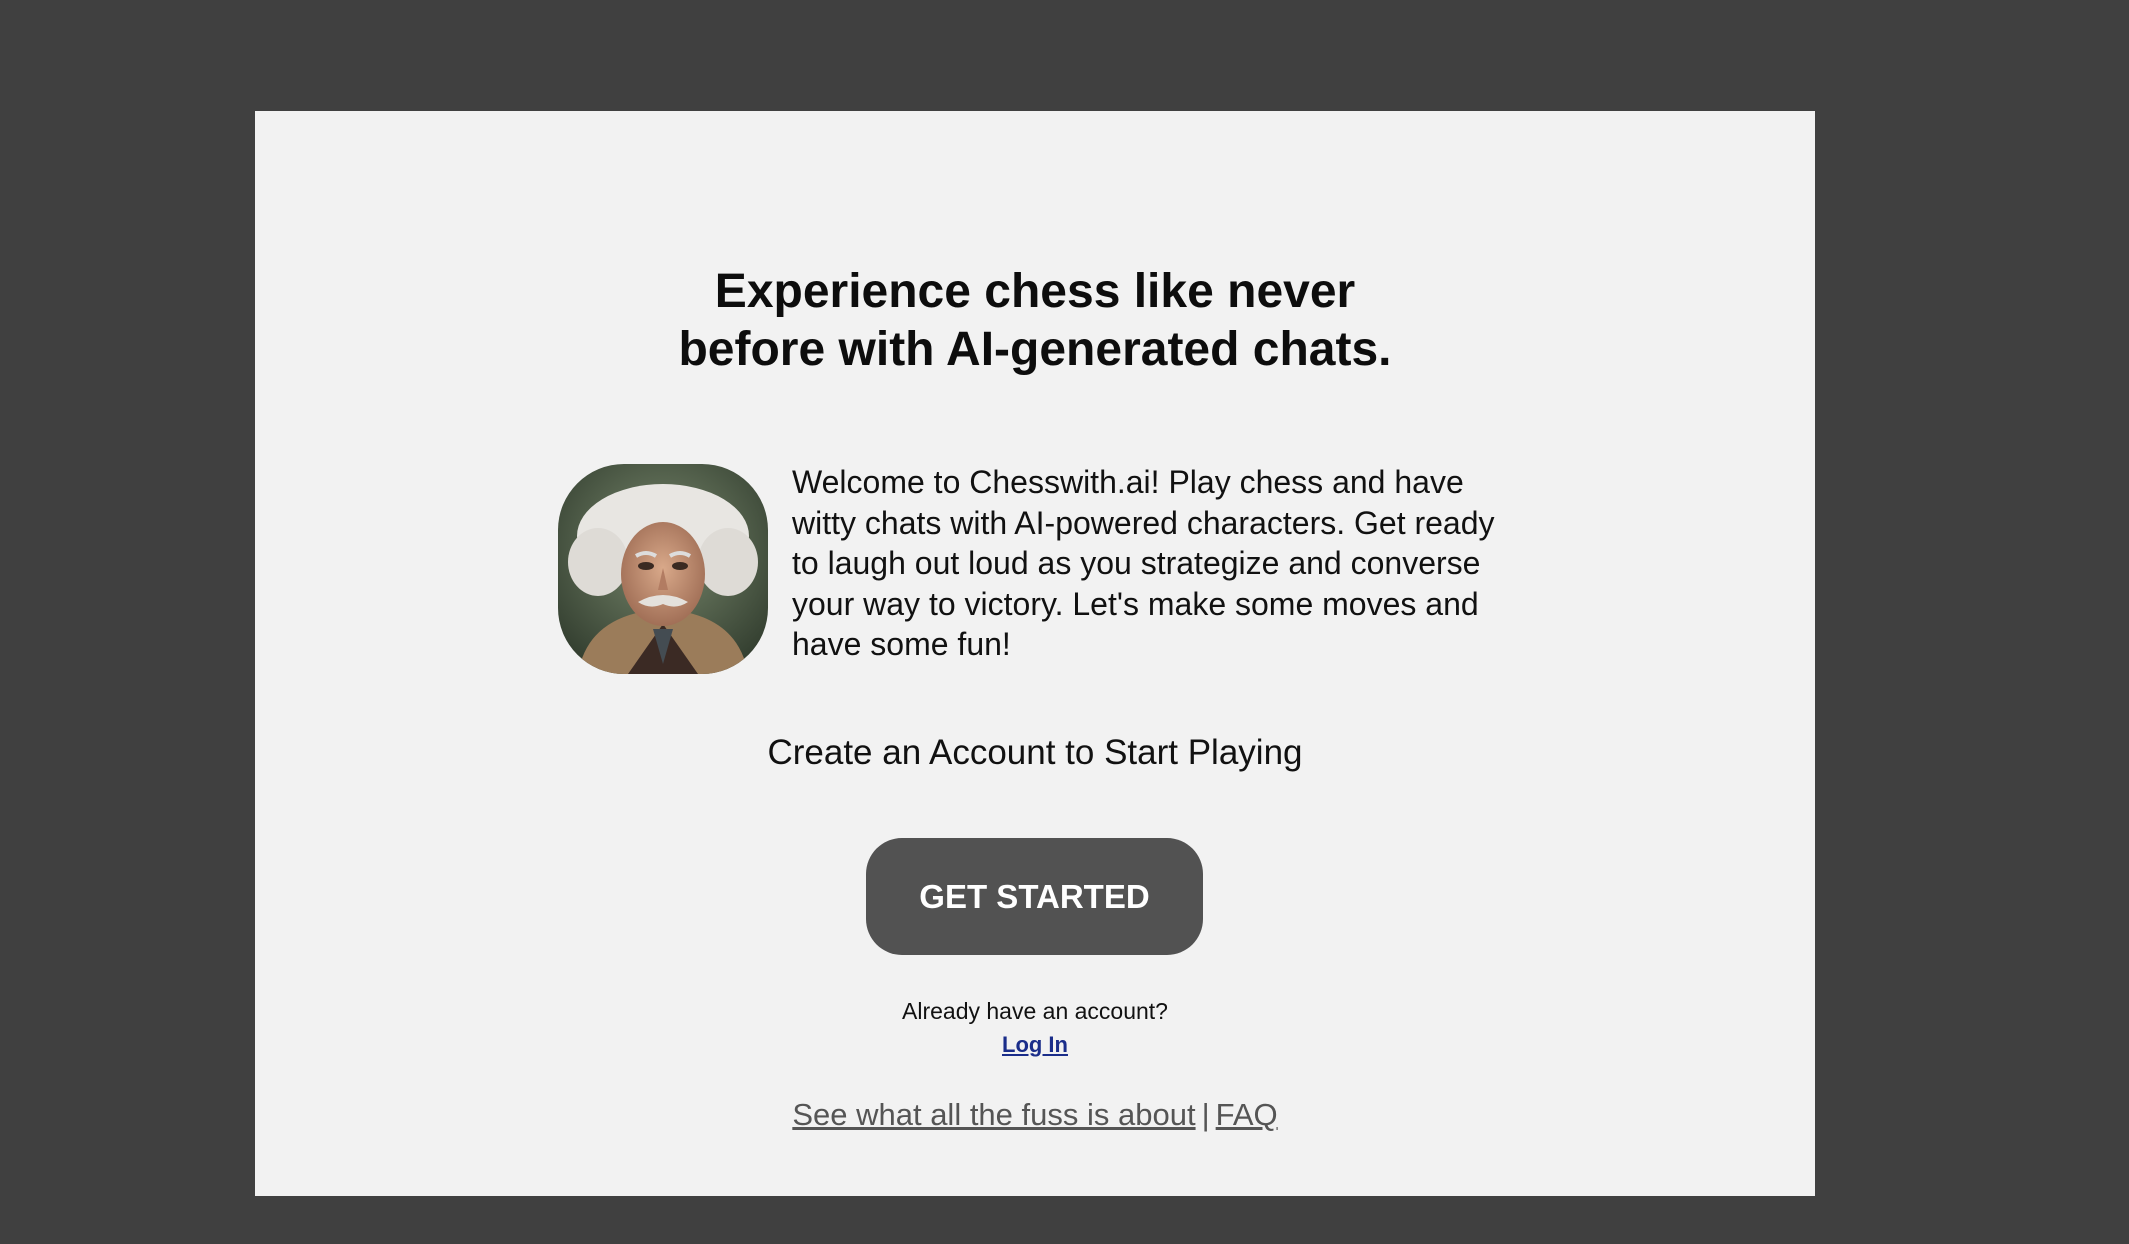 Image resolution: width=2129 pixels, height=1244 pixels. I want to click on login-link: Log In, so click(1035, 1044).